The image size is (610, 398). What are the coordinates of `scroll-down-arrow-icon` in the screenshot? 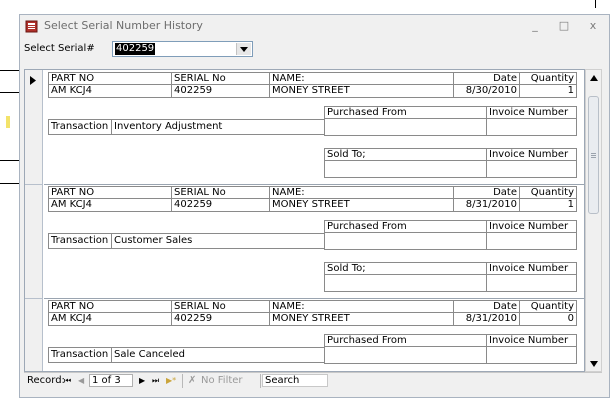 It's located at (594, 364).